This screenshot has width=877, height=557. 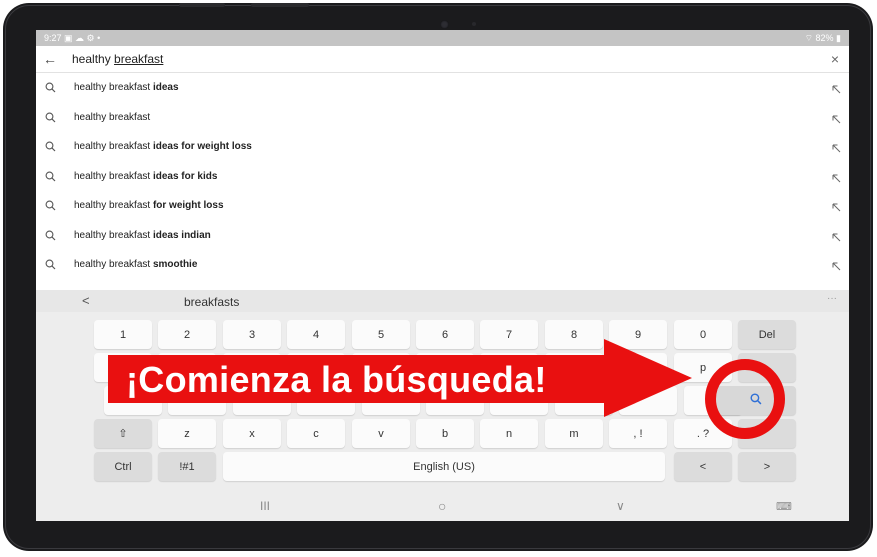 I want to click on symbols-key: !#1, so click(x=187, y=466).